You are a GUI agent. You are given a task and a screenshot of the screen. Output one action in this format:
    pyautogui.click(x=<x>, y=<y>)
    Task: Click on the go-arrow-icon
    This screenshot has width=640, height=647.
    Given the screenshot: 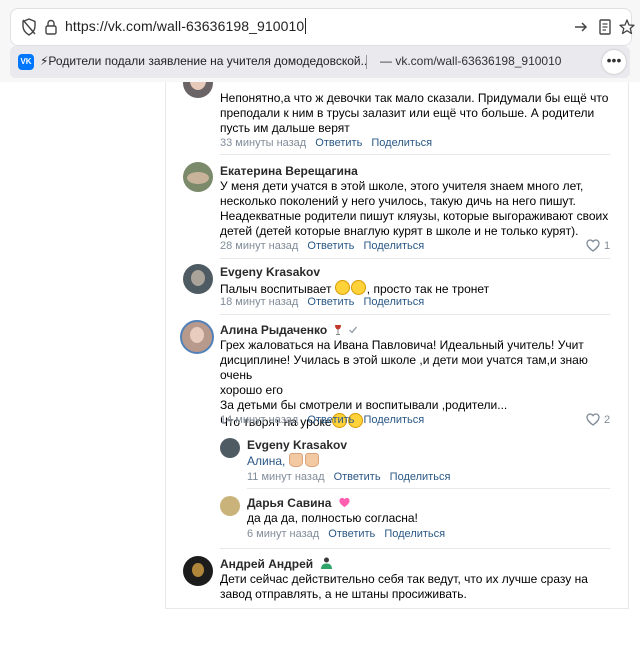 What is the action you would take?
    pyautogui.click(x=581, y=27)
    